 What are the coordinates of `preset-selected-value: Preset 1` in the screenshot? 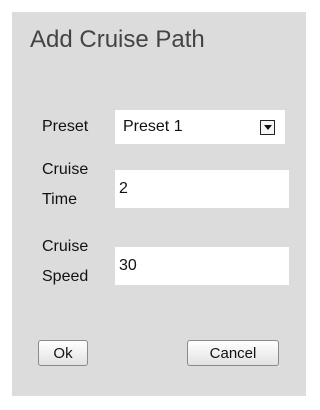 It's located at (153, 126).